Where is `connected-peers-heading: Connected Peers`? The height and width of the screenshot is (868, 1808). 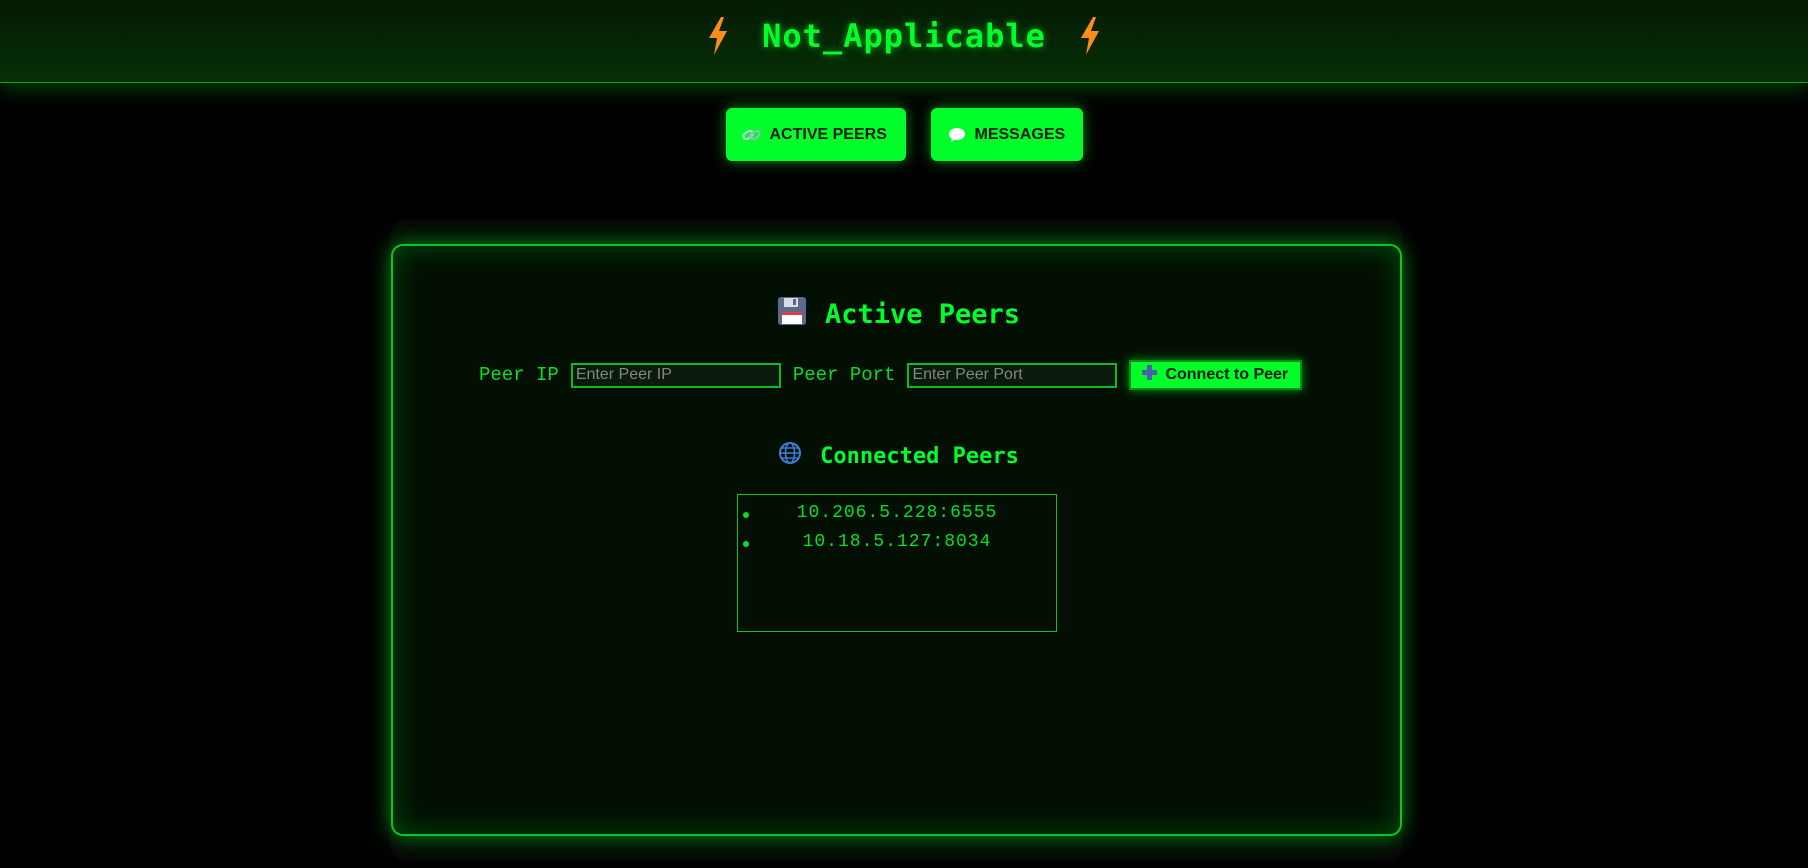
connected-peers-heading: Connected Peers is located at coordinates (898, 456).